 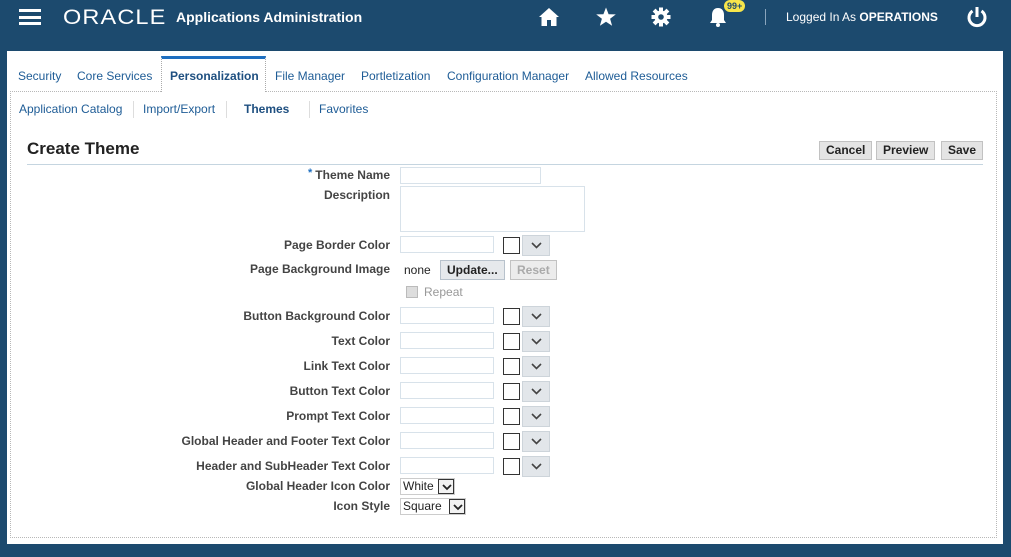 What do you see at coordinates (511, 416) in the screenshot?
I see `prompt-text-color-swatch` at bounding box center [511, 416].